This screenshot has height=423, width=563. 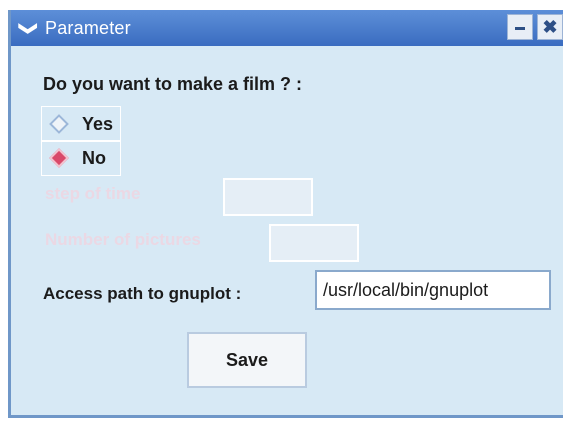 I want to click on radio-no-label: No, so click(x=94, y=157).